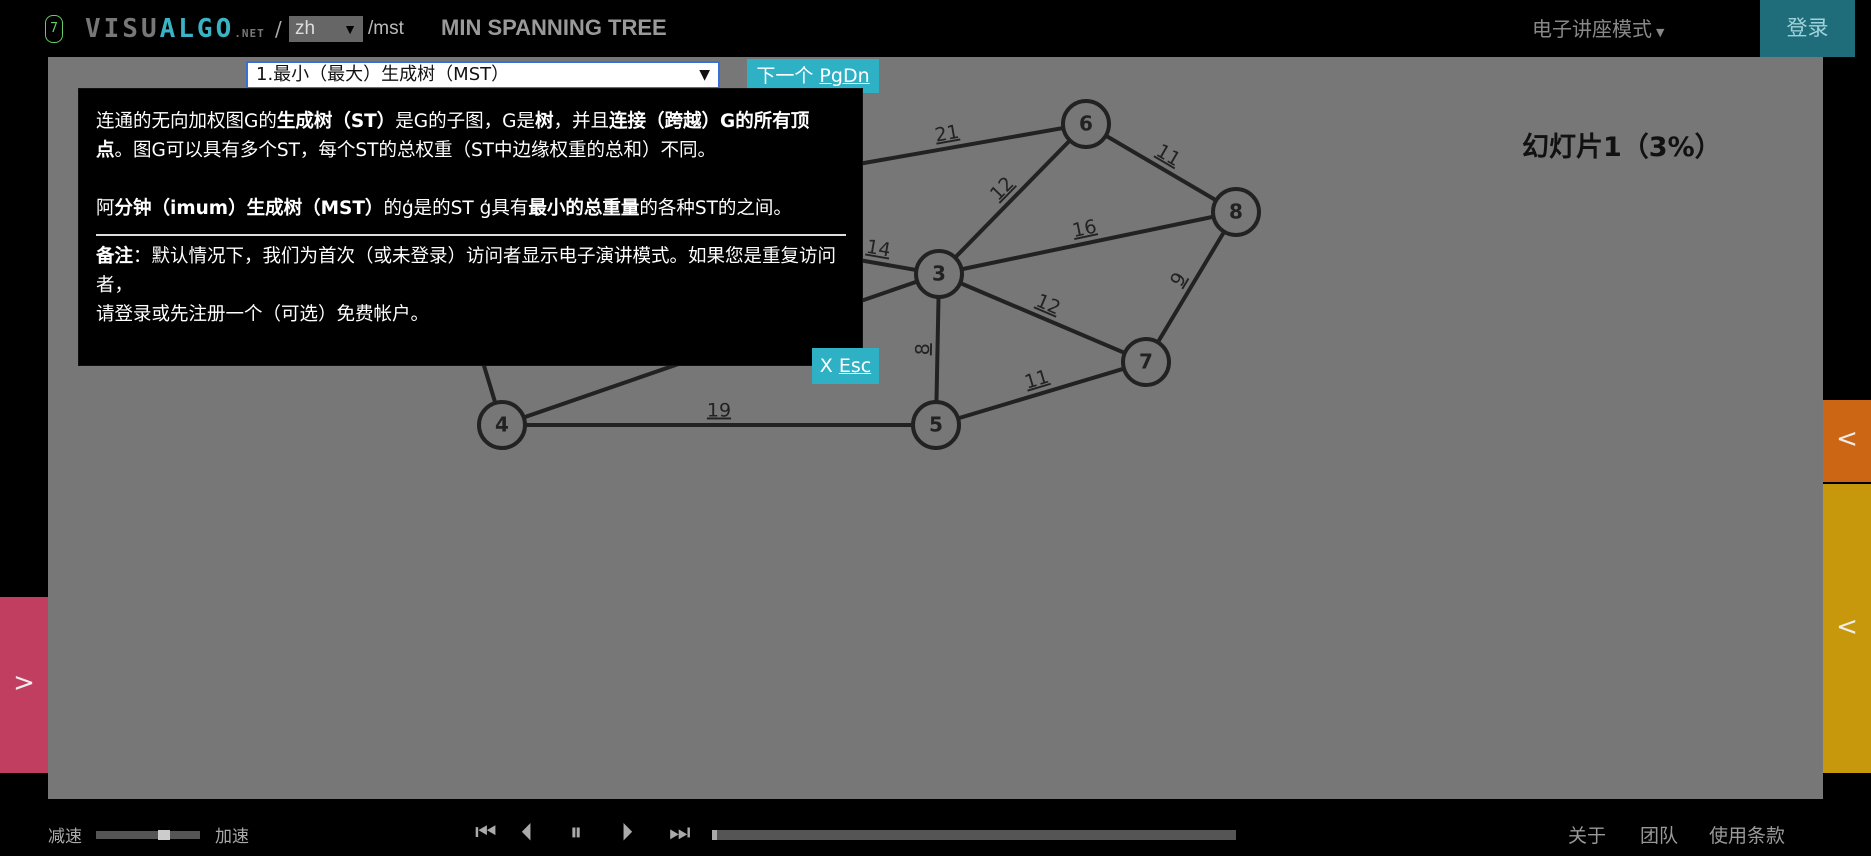 The width and height of the screenshot is (1871, 856). I want to click on slide-selector-value: 1.最小（最大）生成树（MST）, so click(383, 74).